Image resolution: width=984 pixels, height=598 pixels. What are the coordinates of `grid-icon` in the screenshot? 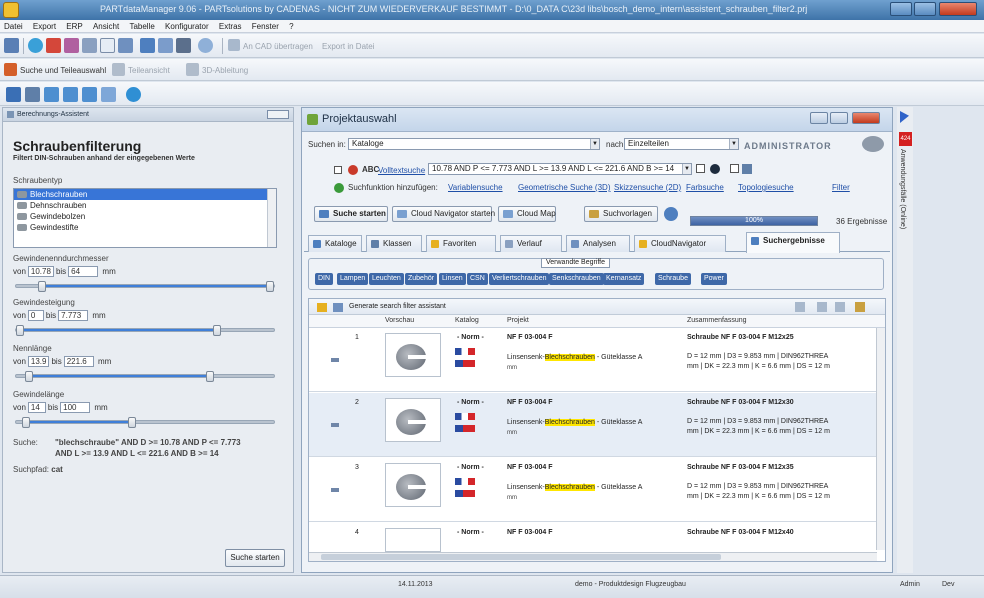 It's located at (11, 45).